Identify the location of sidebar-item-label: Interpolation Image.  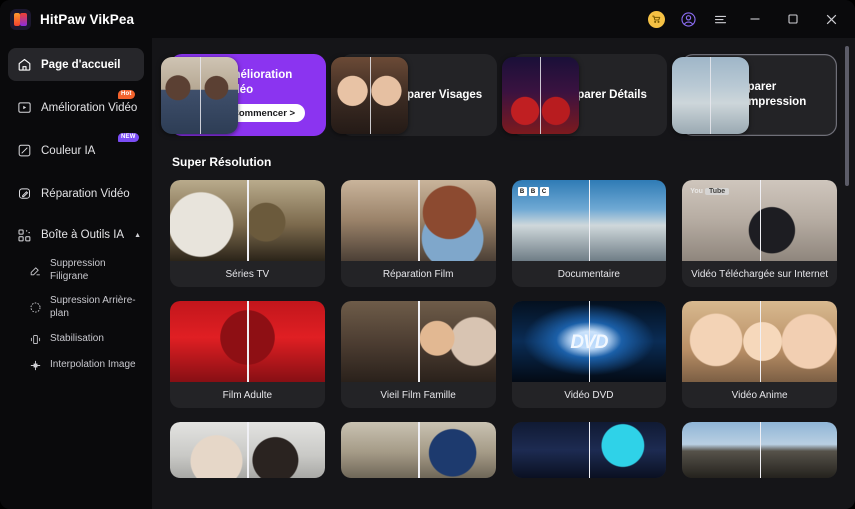
(93, 364).